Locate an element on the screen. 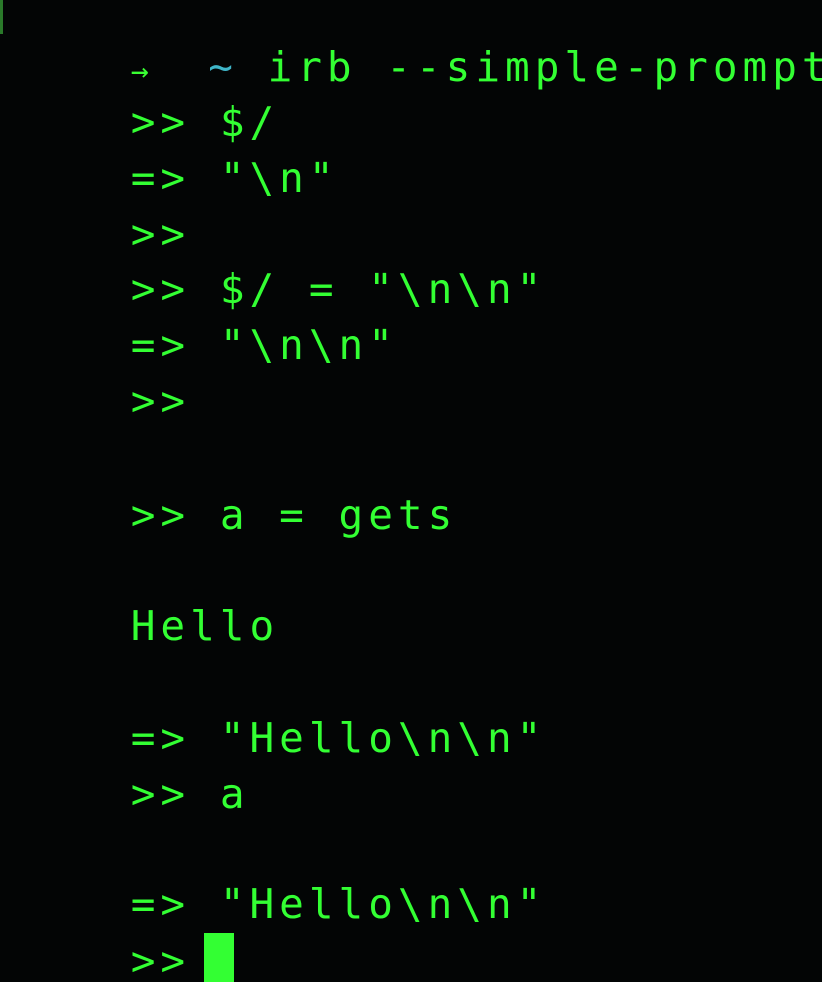 This screenshot has height=982, width=822. shell-command-line: → ~ irb --simple-prompt is located at coordinates (417, 45).